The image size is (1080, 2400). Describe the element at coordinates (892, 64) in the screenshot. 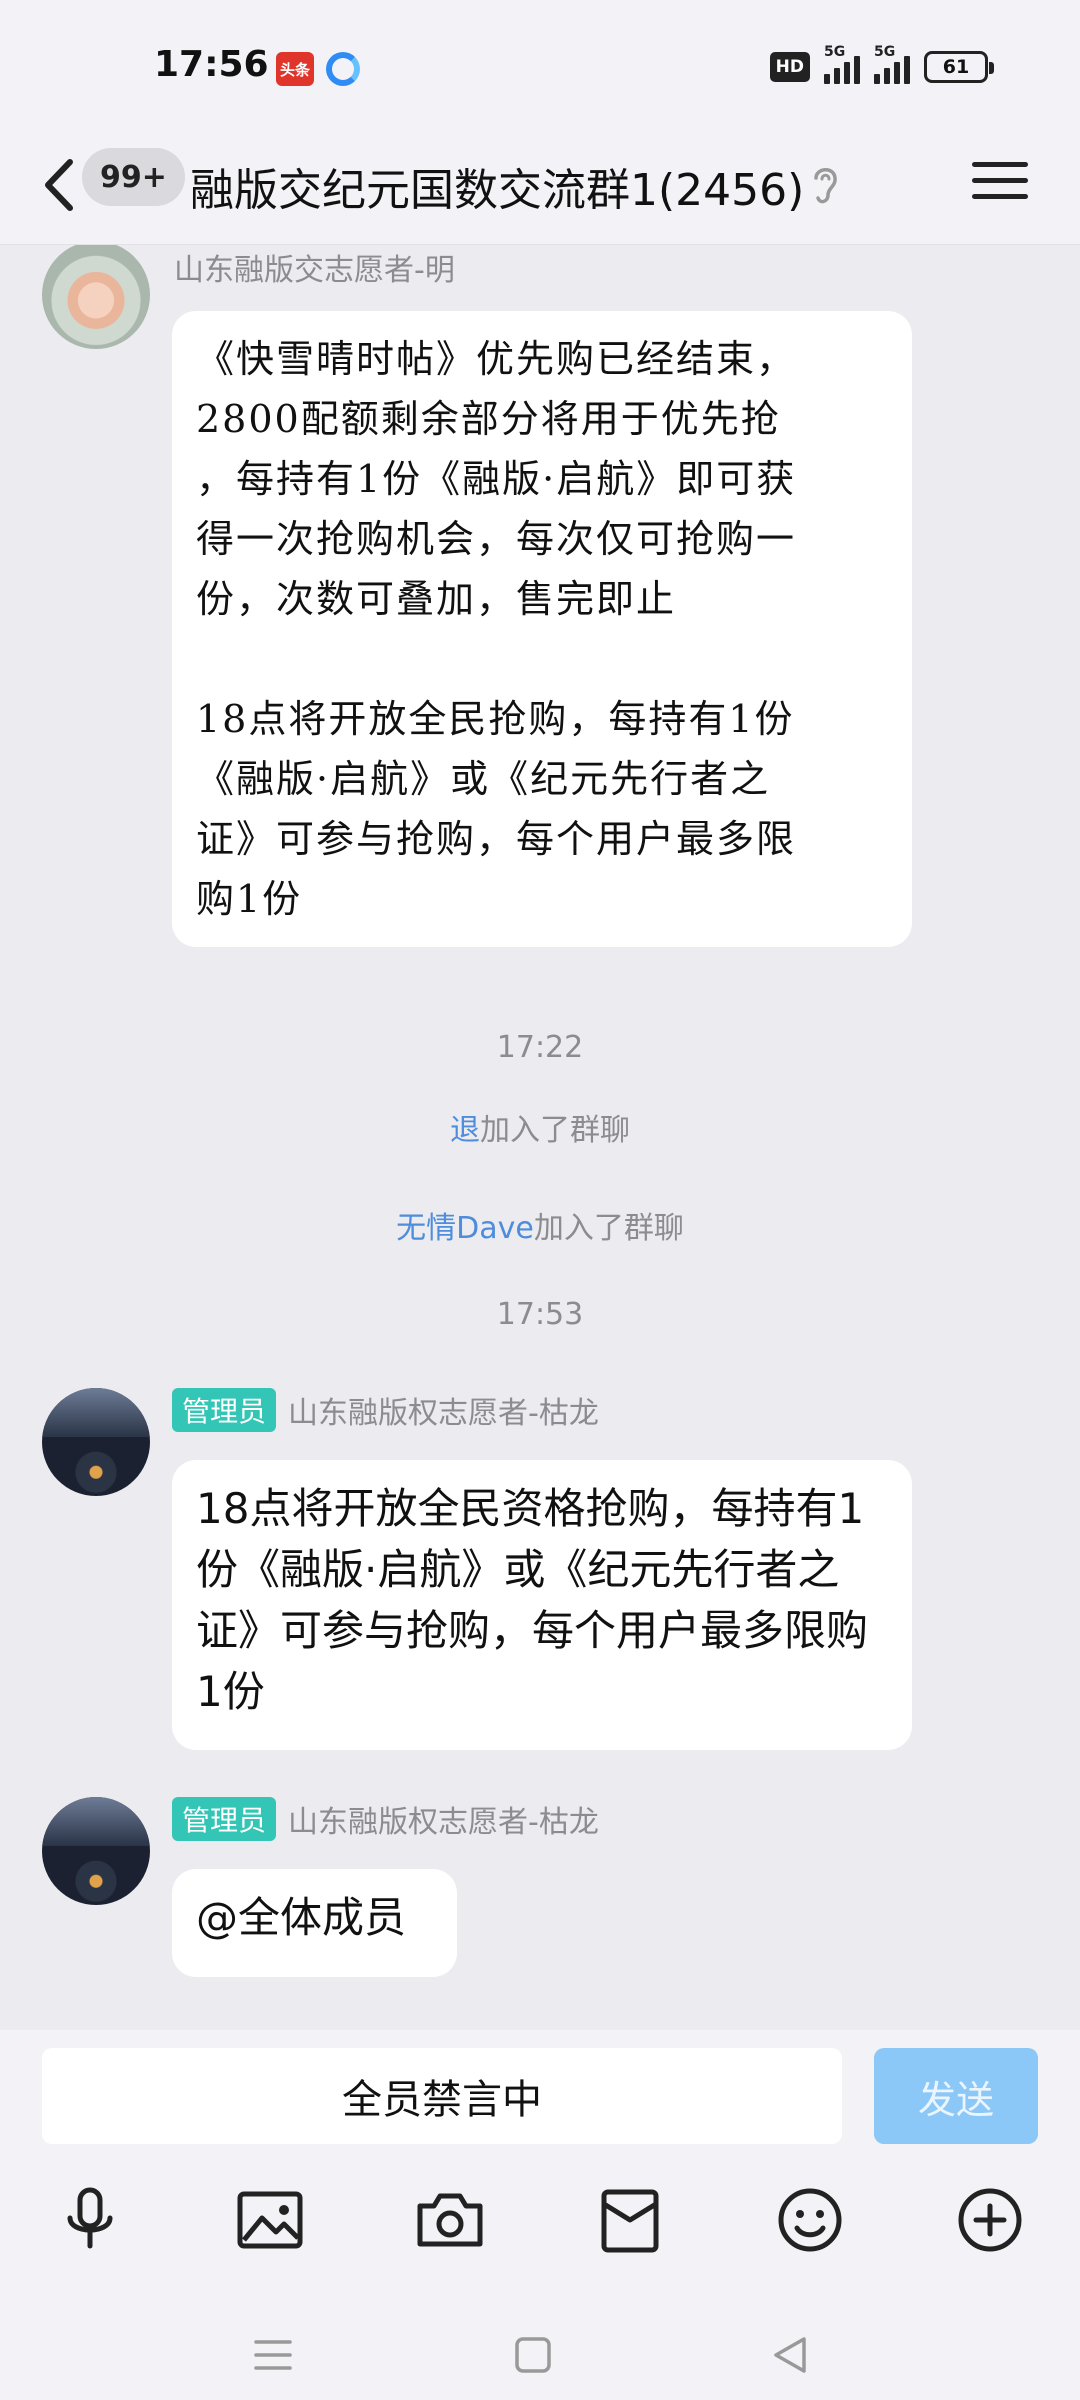

I see `signal-icon-2: 5G` at that location.